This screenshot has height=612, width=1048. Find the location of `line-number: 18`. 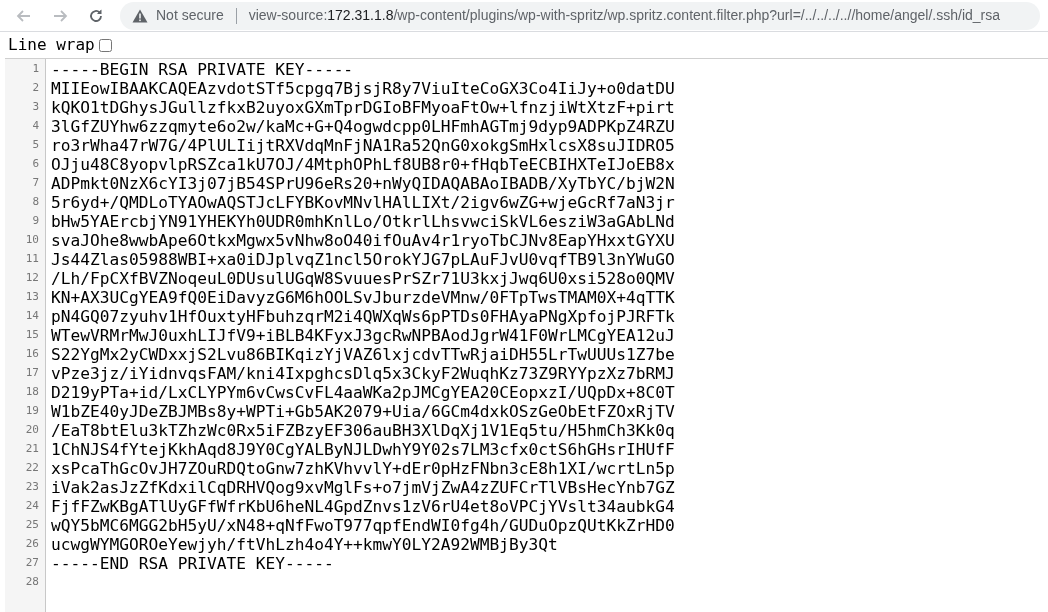

line-number: 18 is located at coordinates (32, 392).